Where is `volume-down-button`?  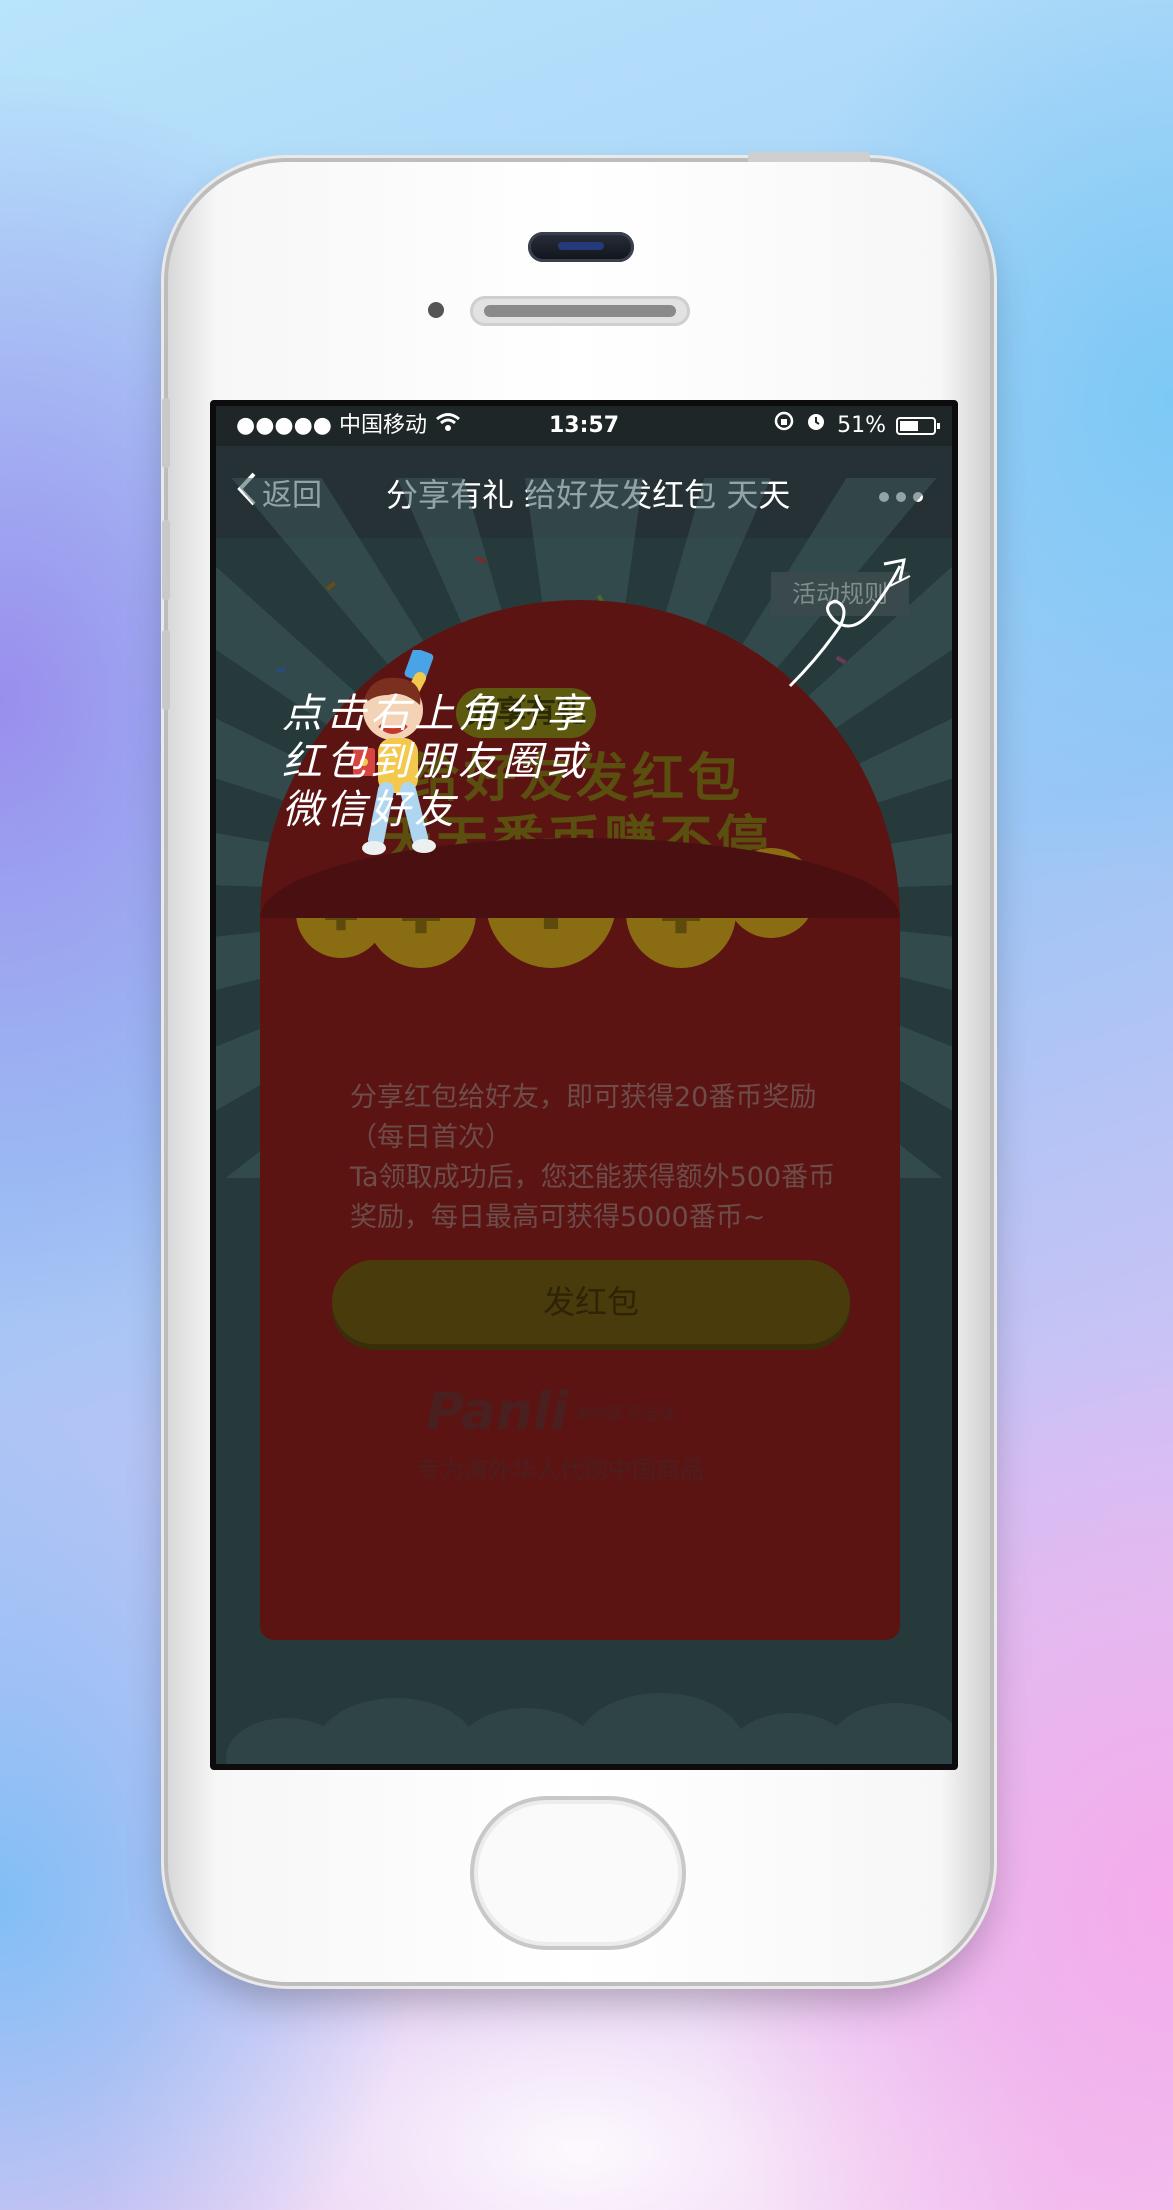 volume-down-button is located at coordinates (166, 670).